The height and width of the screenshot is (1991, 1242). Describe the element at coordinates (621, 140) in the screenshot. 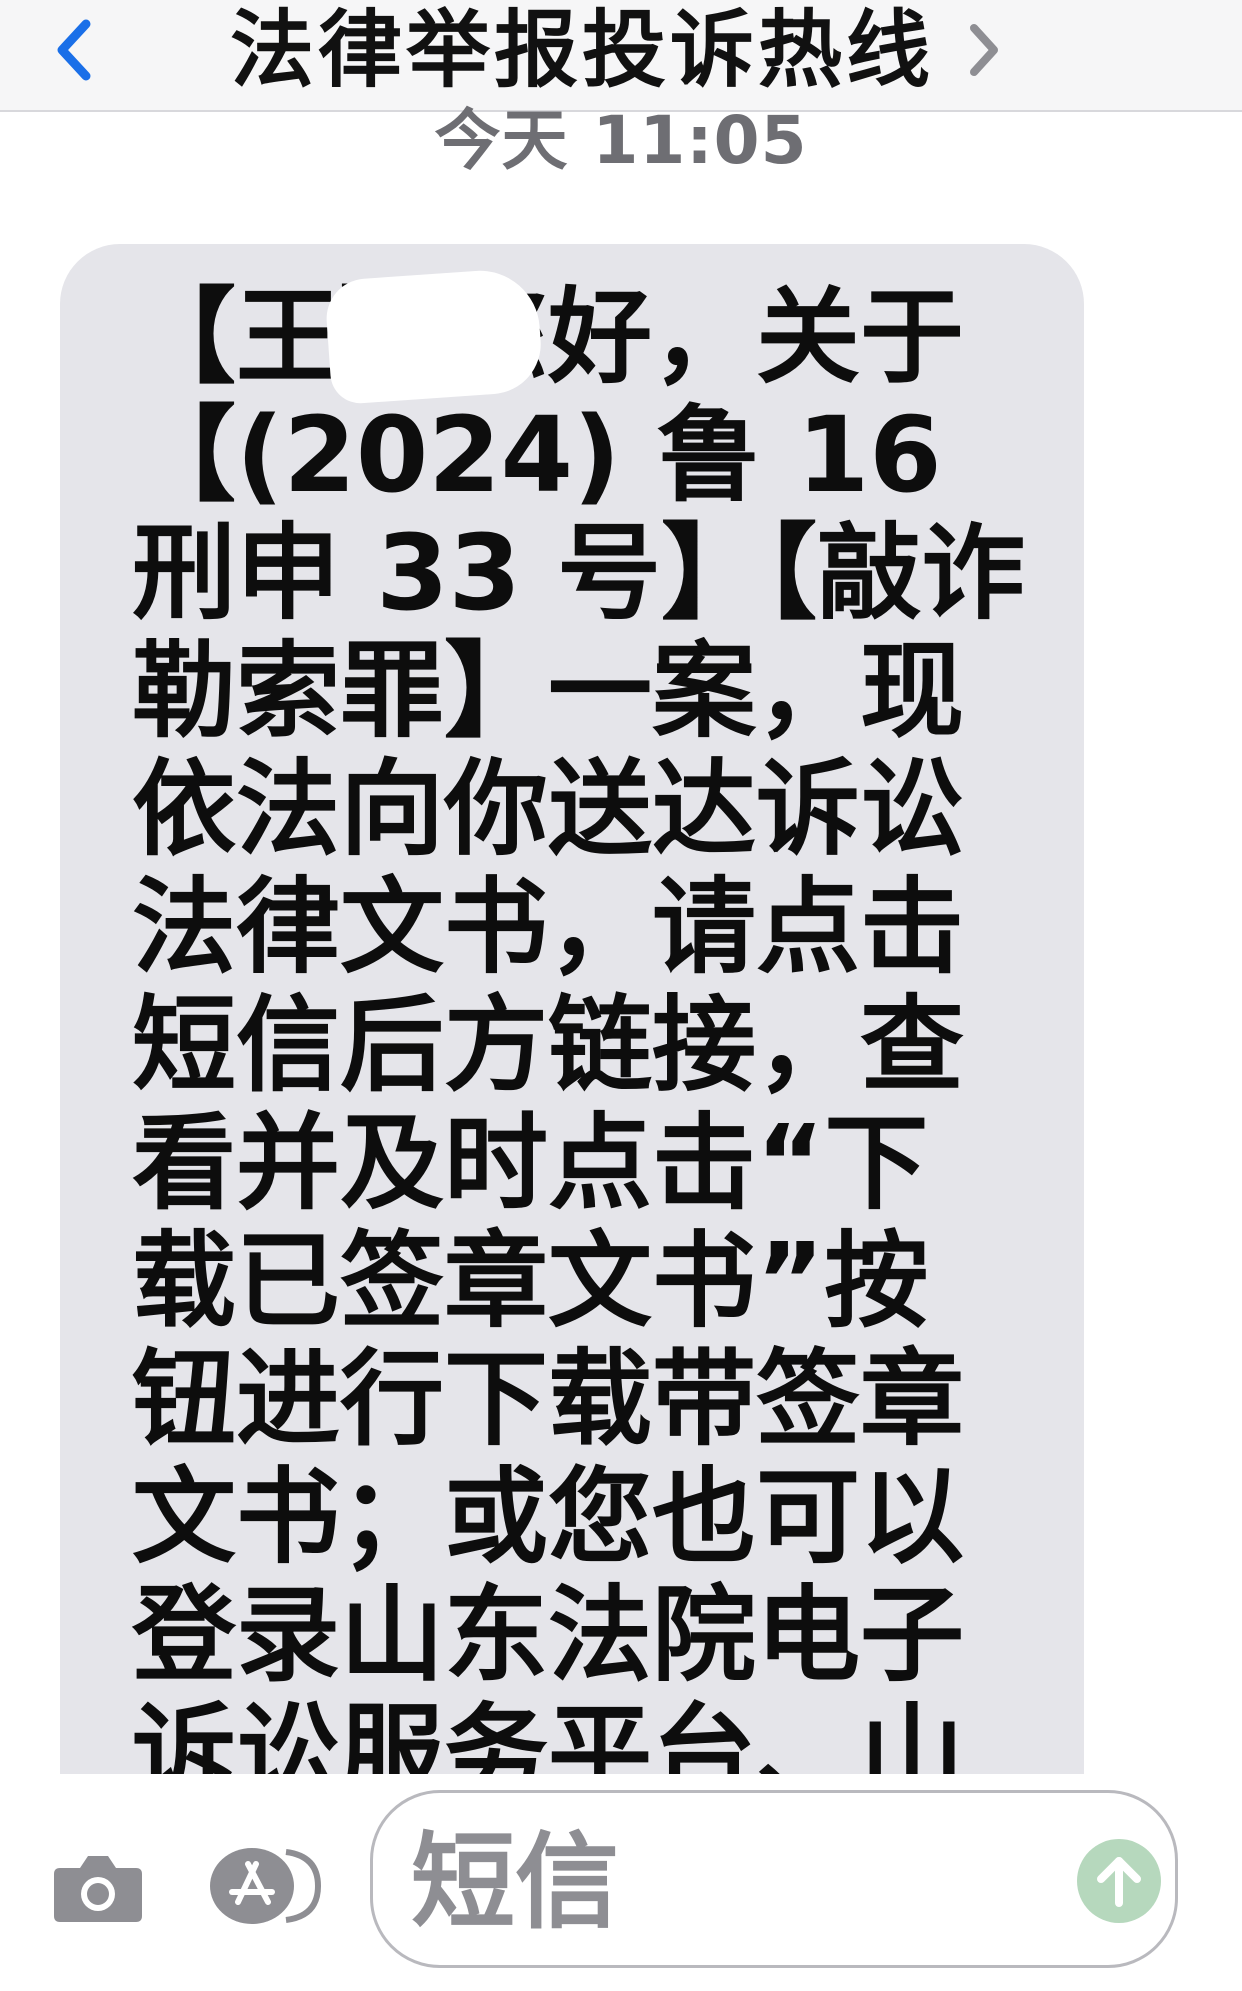

I see `message-timestamp: 今天 11:05` at that location.